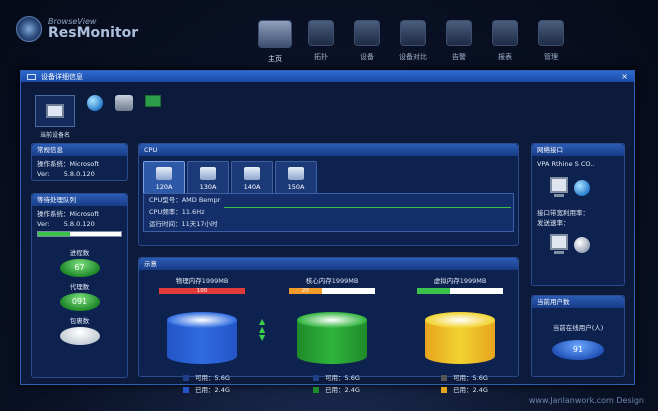 This screenshot has width=658, height=411. I want to click on network-card-device-button, so click(153, 101).